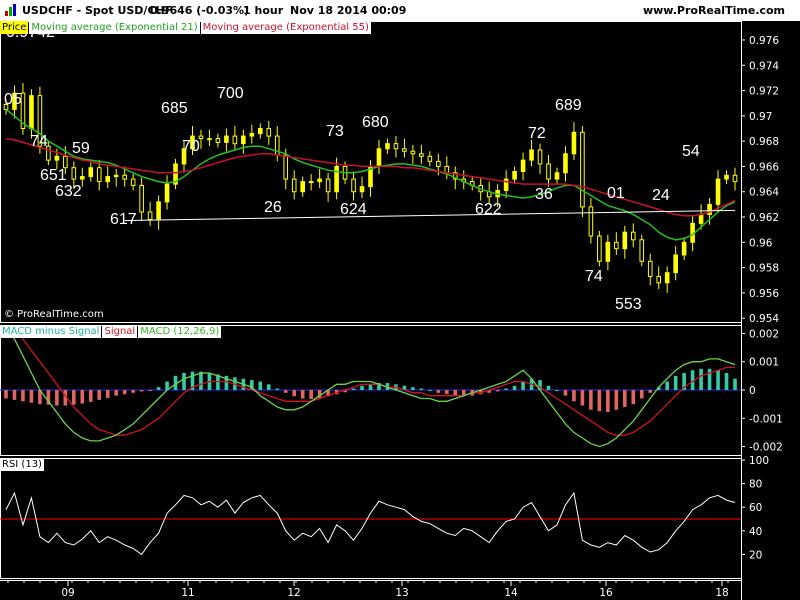 This screenshot has width=800, height=600. I want to click on rsi-tick-label: 40, so click(755, 532).